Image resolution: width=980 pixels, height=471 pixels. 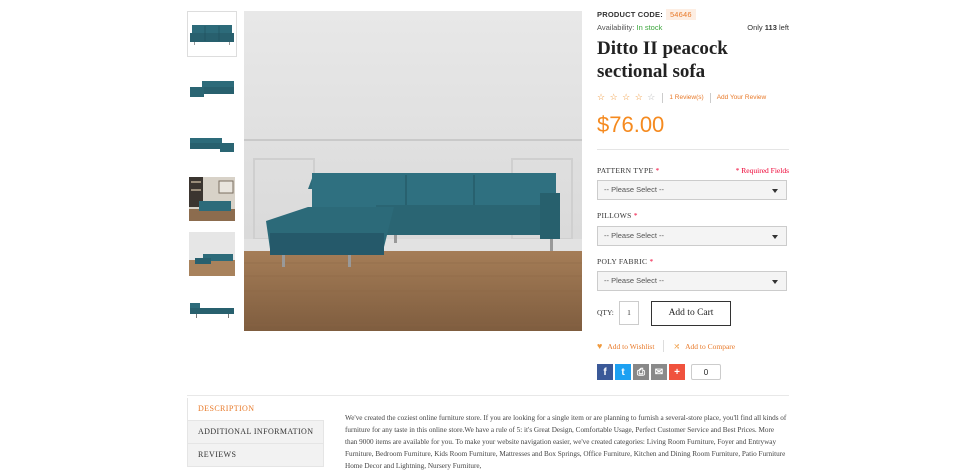 What do you see at coordinates (742, 97) in the screenshot?
I see `add-review-link: Add Your Review` at bounding box center [742, 97].